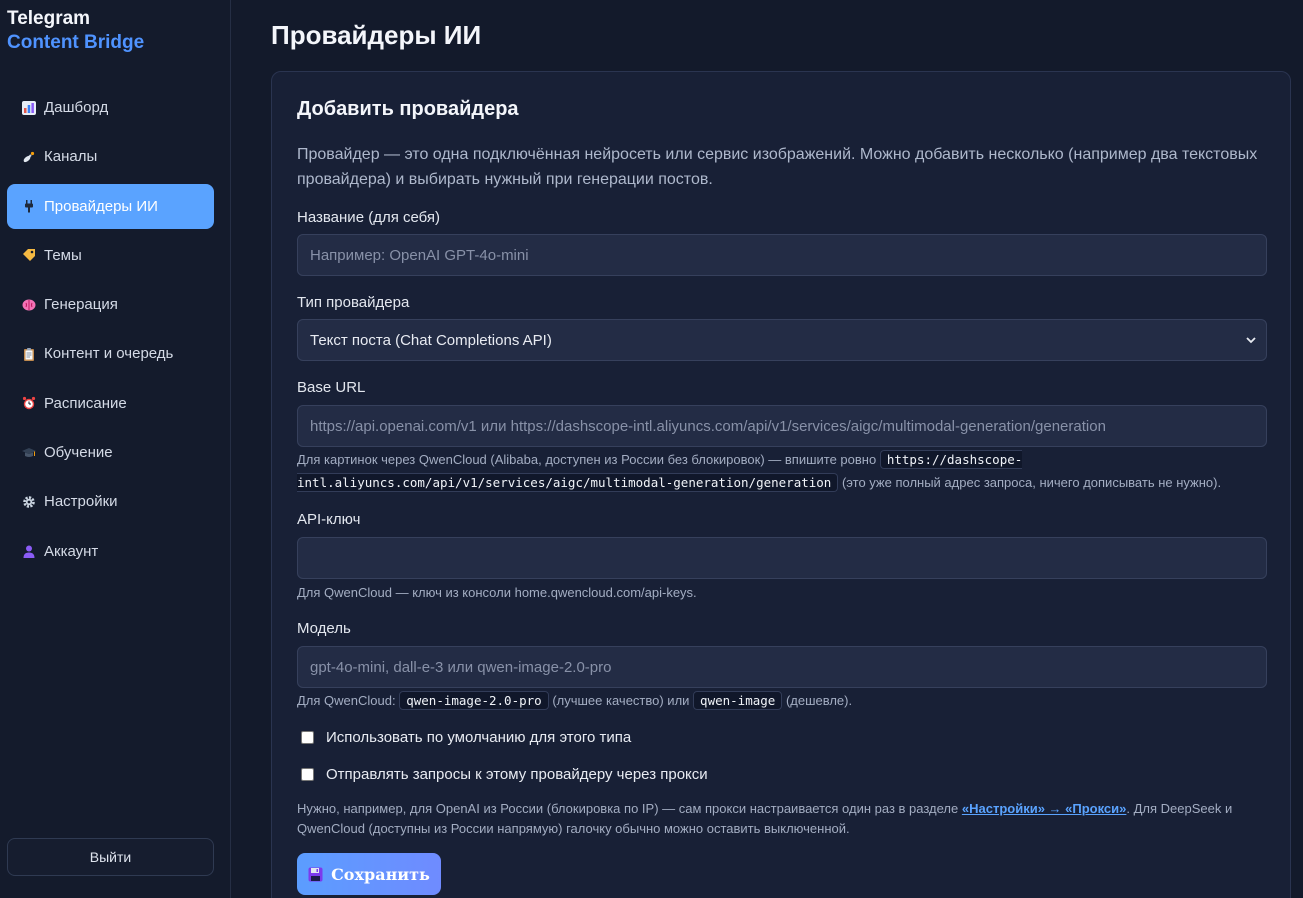  What do you see at coordinates (110, 156) in the screenshot?
I see `sidebar-item-channels: Каналы` at bounding box center [110, 156].